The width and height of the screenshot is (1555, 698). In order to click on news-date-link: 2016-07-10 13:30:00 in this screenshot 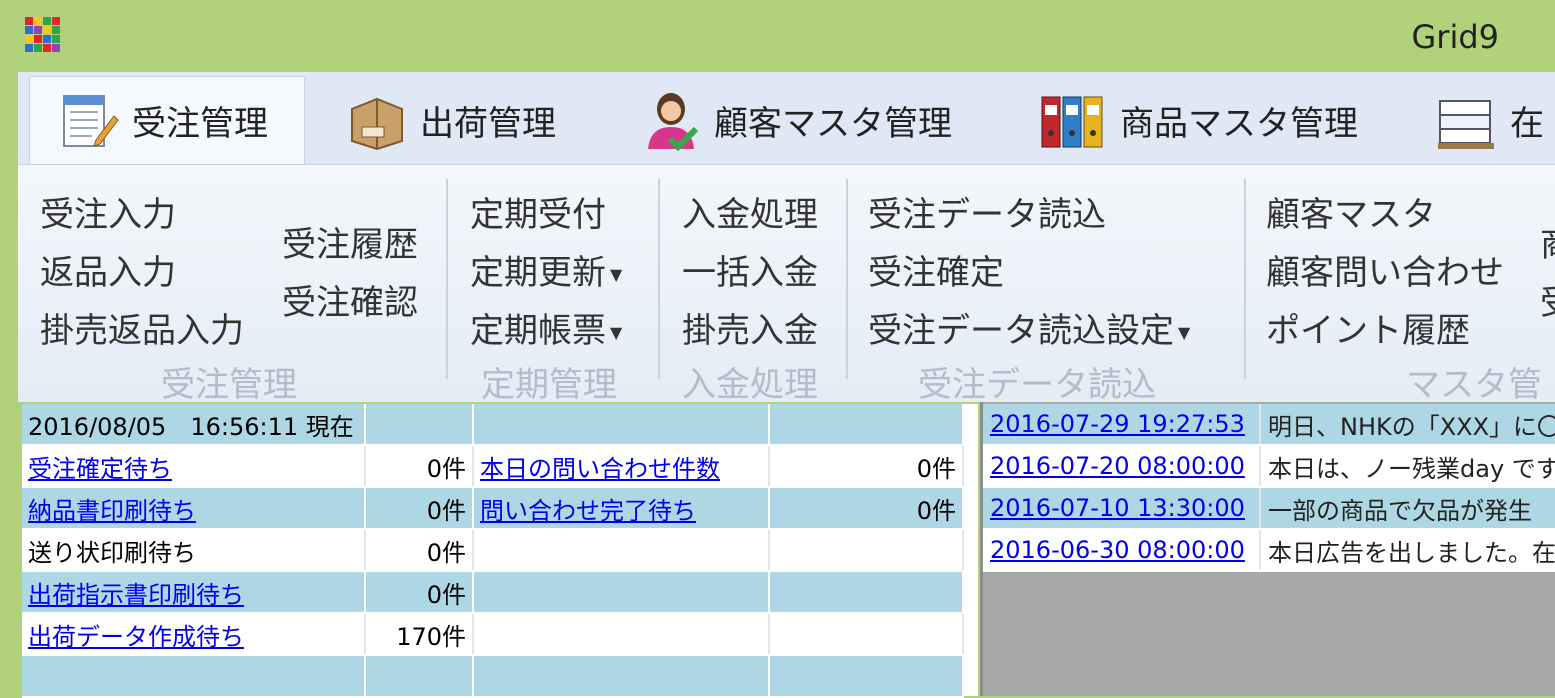, I will do `click(1122, 508)`.